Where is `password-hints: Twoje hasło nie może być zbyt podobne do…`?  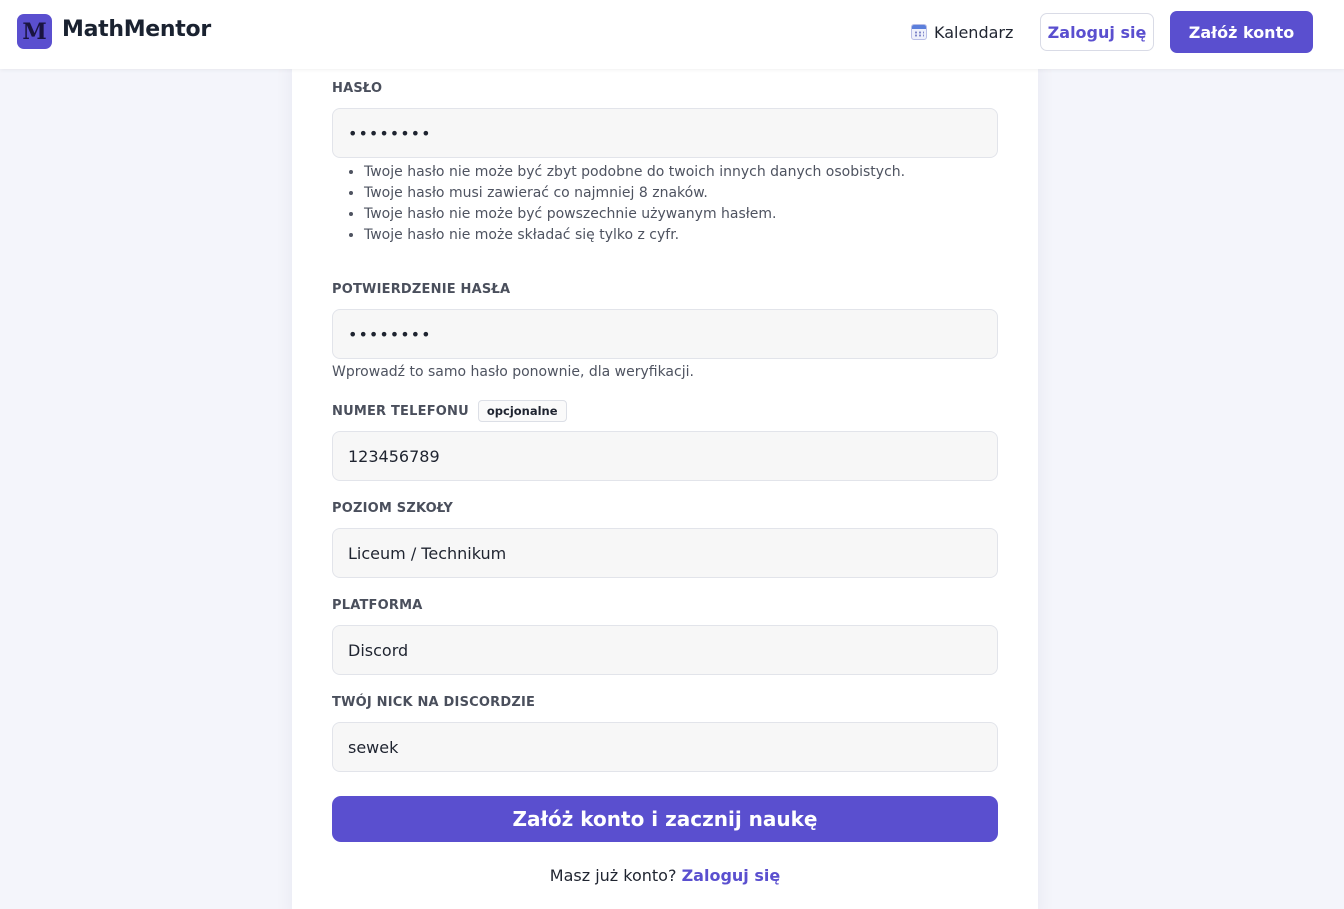
password-hints: Twoje hasło nie może być zbyt podobne do… is located at coordinates (625, 204).